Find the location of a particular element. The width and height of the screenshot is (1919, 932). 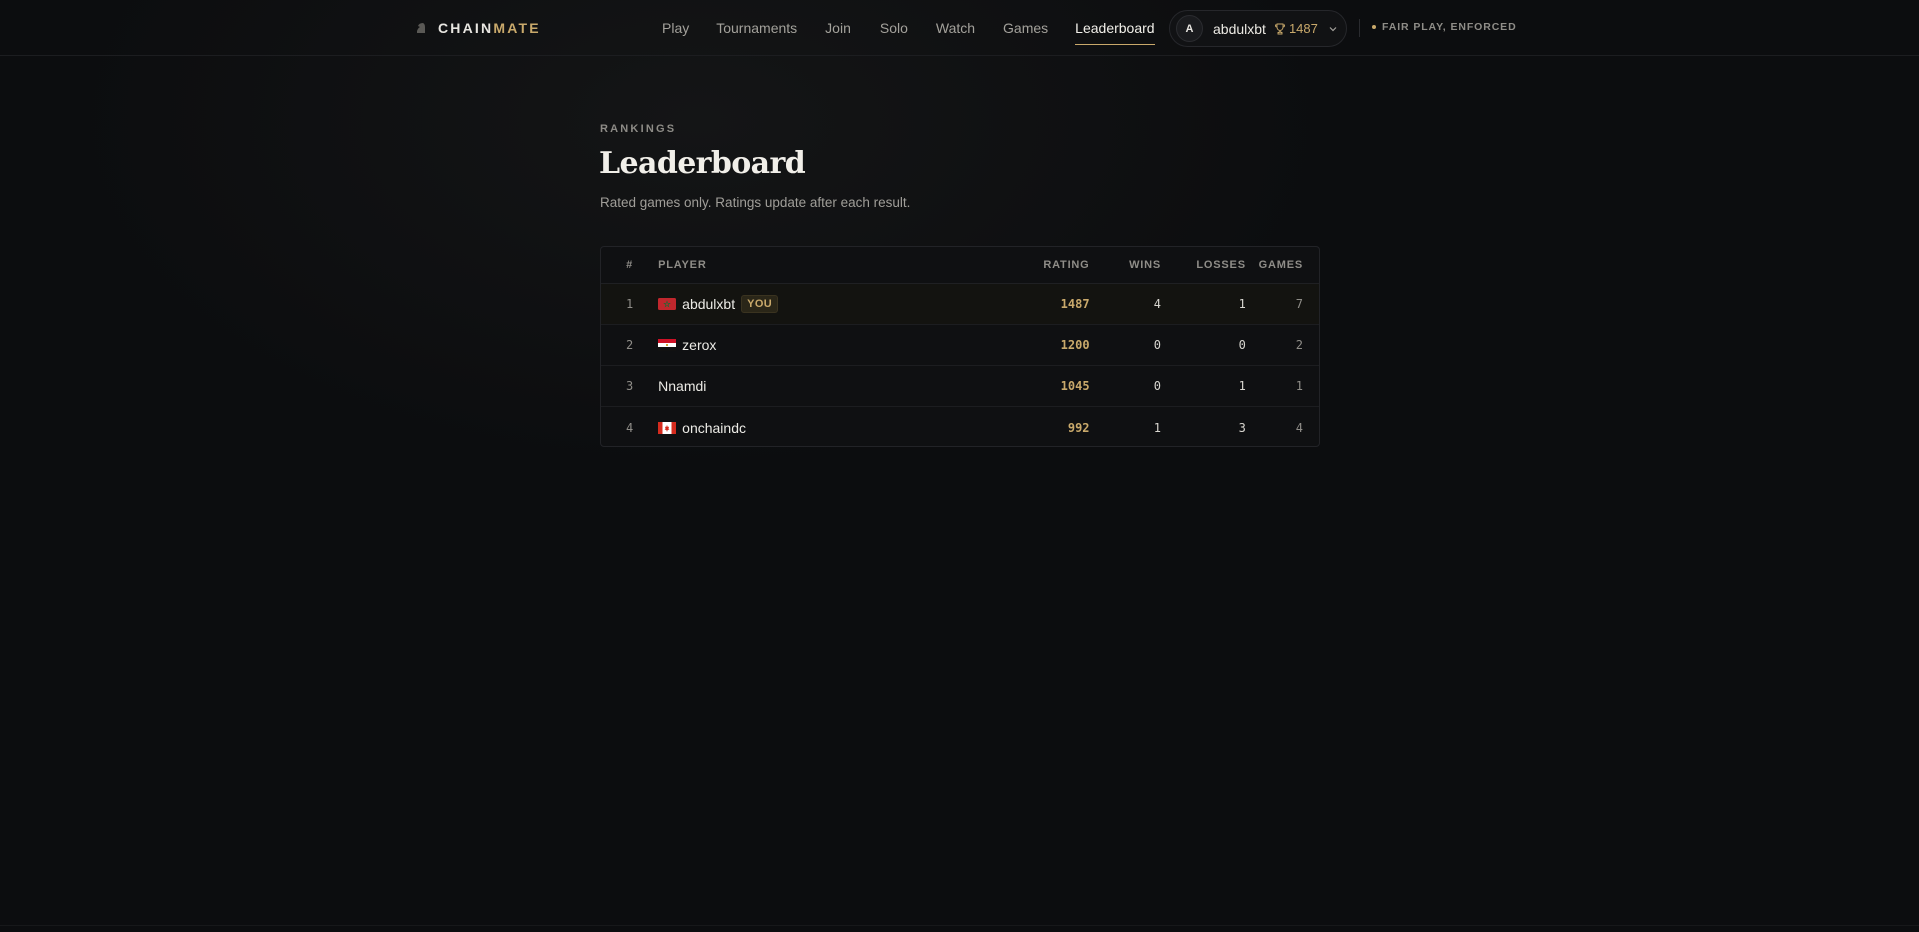

page-title: Leaderboard is located at coordinates (702, 163).